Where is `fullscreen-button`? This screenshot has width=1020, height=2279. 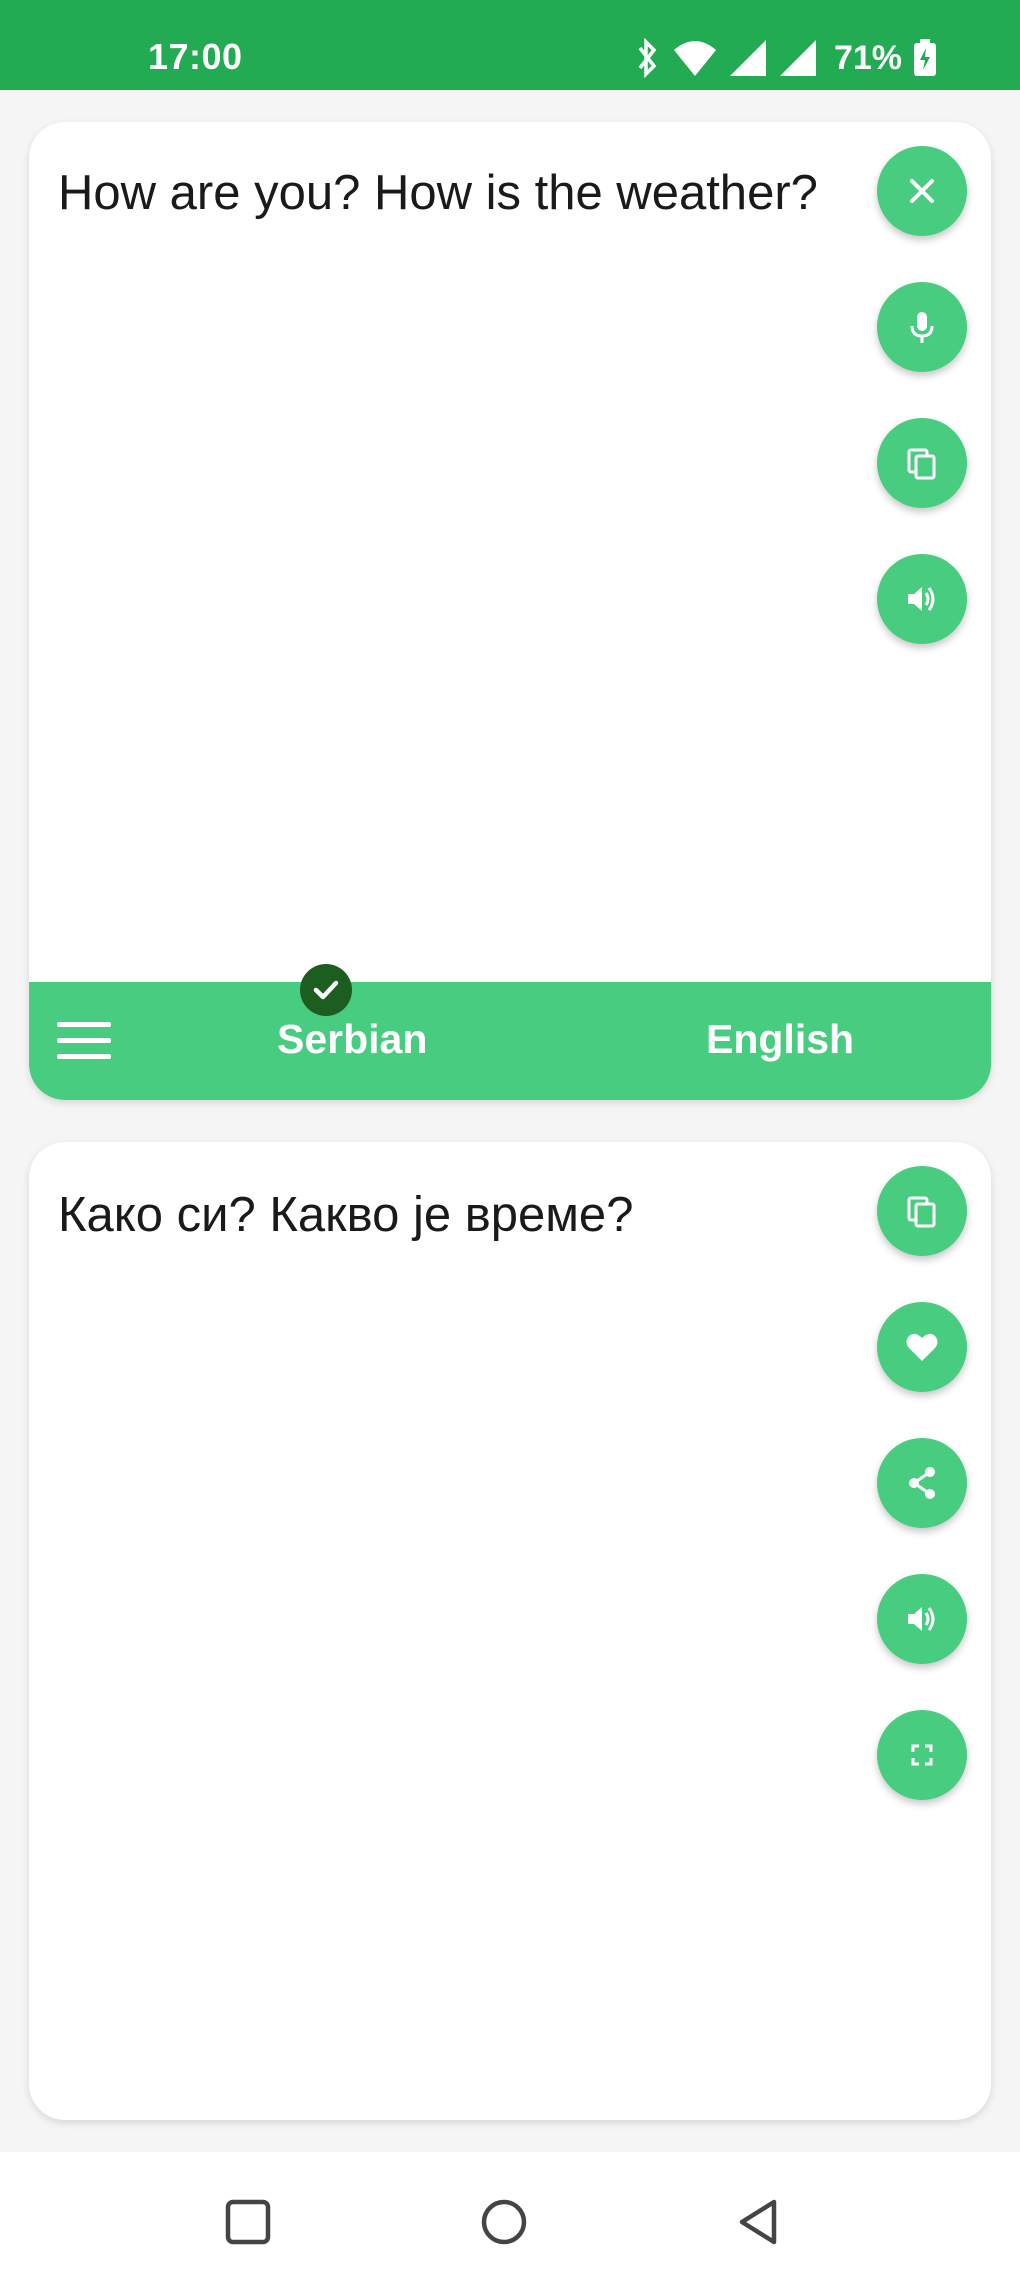 fullscreen-button is located at coordinates (922, 1755).